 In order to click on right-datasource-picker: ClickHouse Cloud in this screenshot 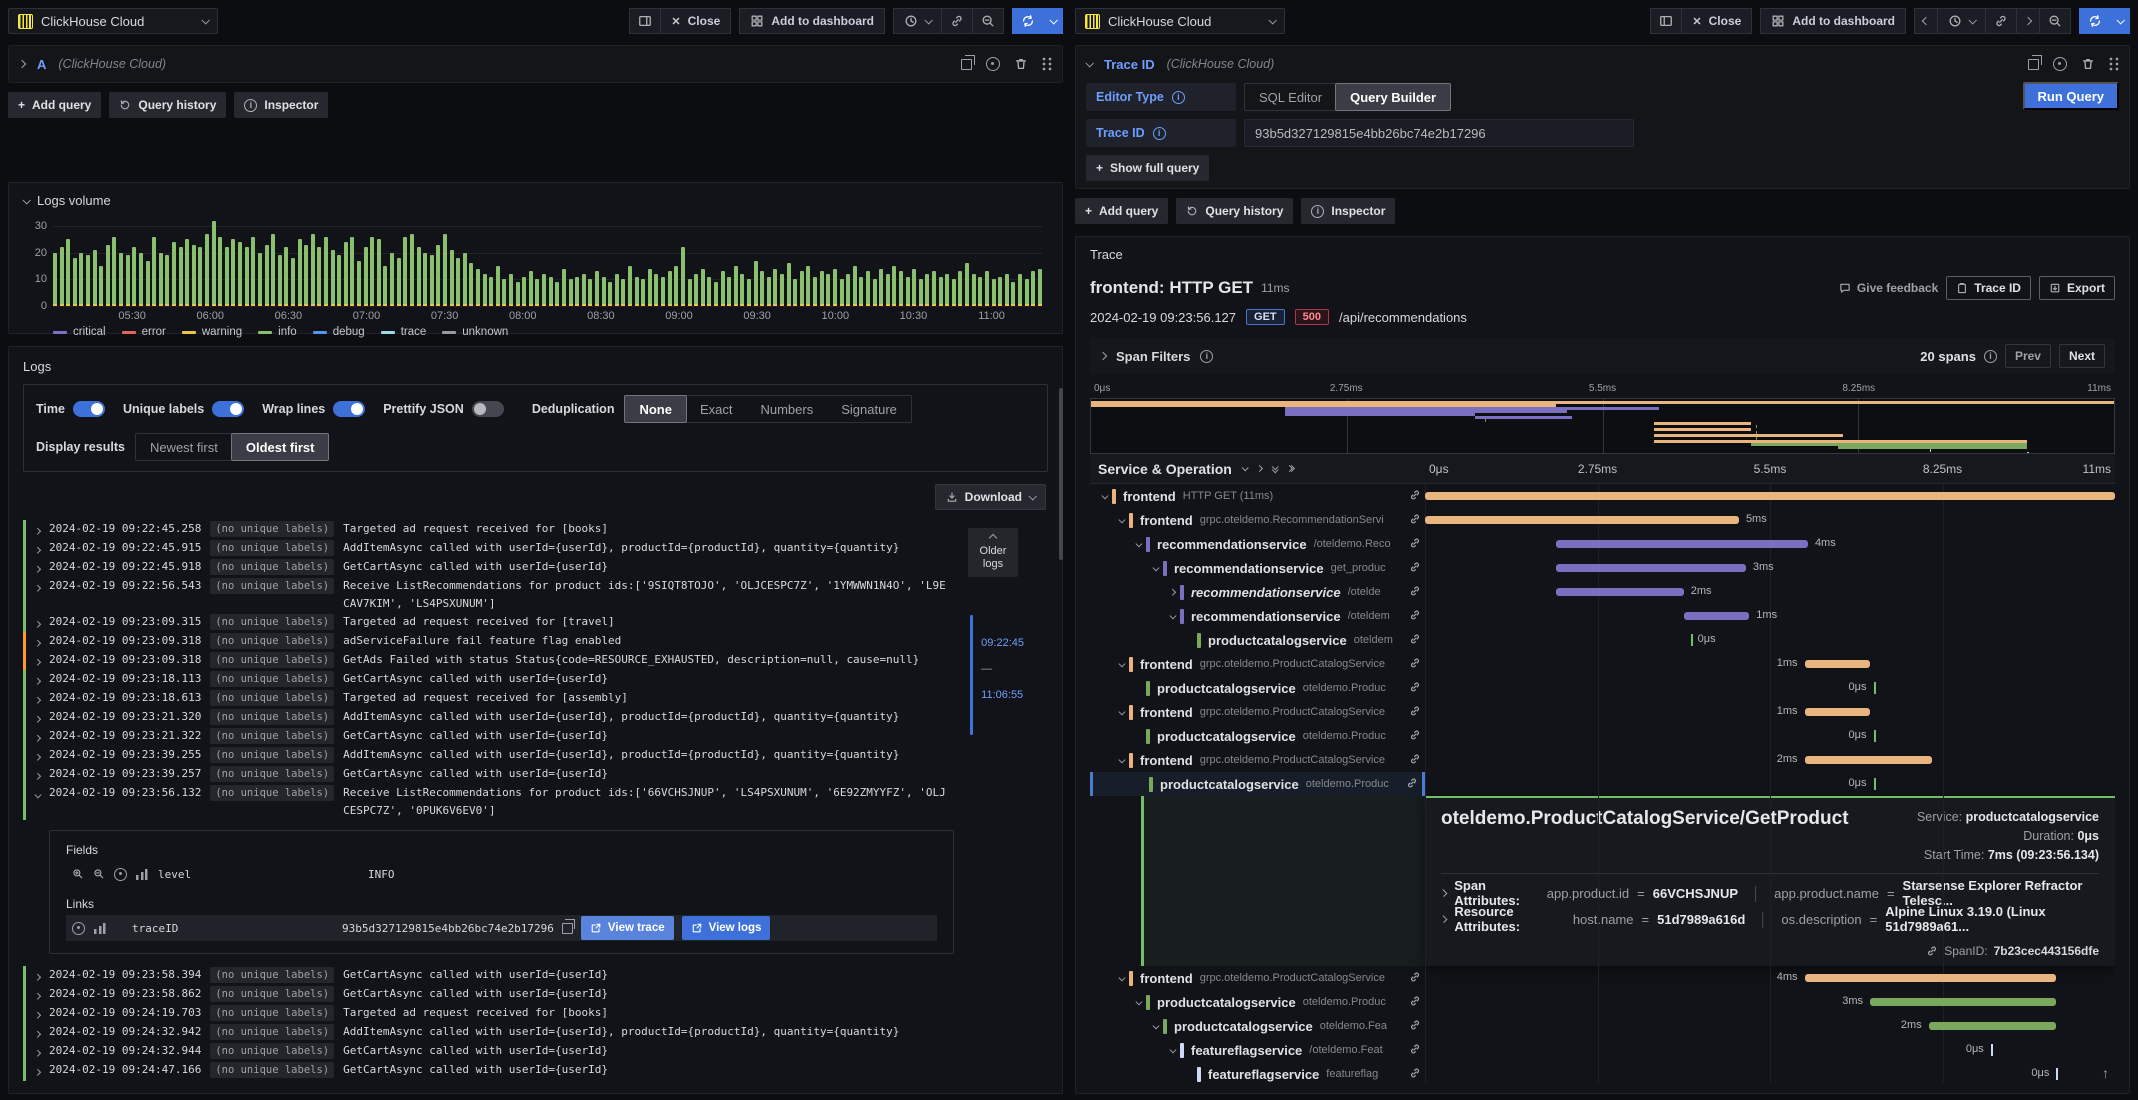, I will do `click(1180, 21)`.